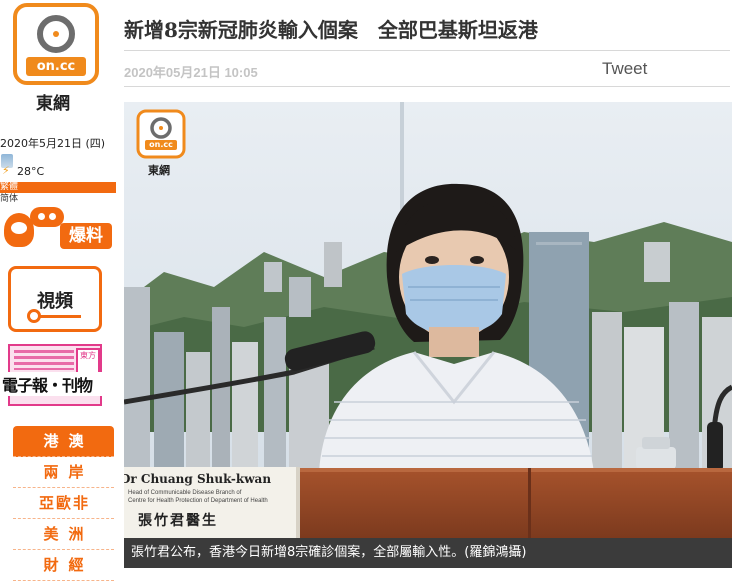 This screenshot has width=739, height=581. I want to click on region-item-asia-europe-africa: 亞歐非, so click(63, 503).